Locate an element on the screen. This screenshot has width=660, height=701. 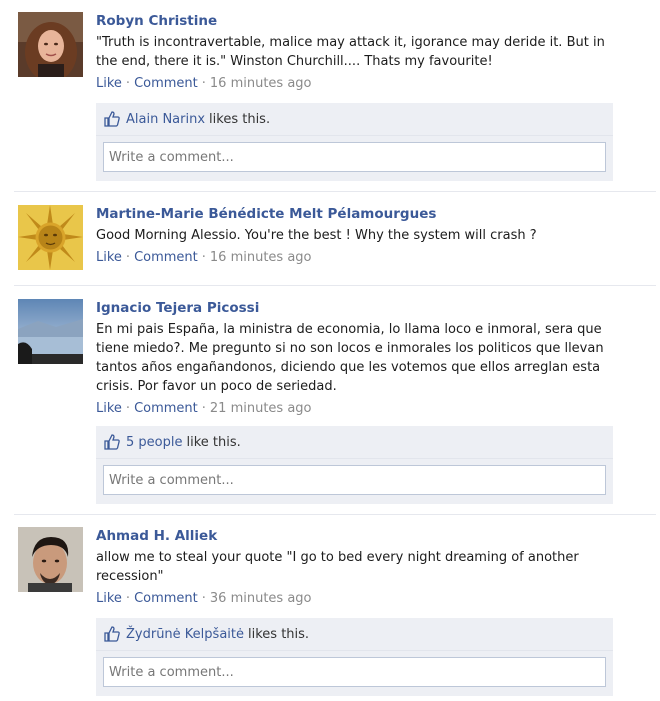
author-name: Ignacio Tejera Picossi is located at coordinates (357, 308).